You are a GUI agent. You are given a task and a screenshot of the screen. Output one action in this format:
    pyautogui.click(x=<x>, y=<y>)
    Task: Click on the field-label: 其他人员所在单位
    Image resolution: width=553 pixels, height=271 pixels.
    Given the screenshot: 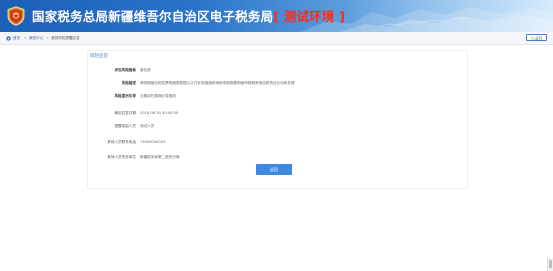 What is the action you would take?
    pyautogui.click(x=121, y=157)
    